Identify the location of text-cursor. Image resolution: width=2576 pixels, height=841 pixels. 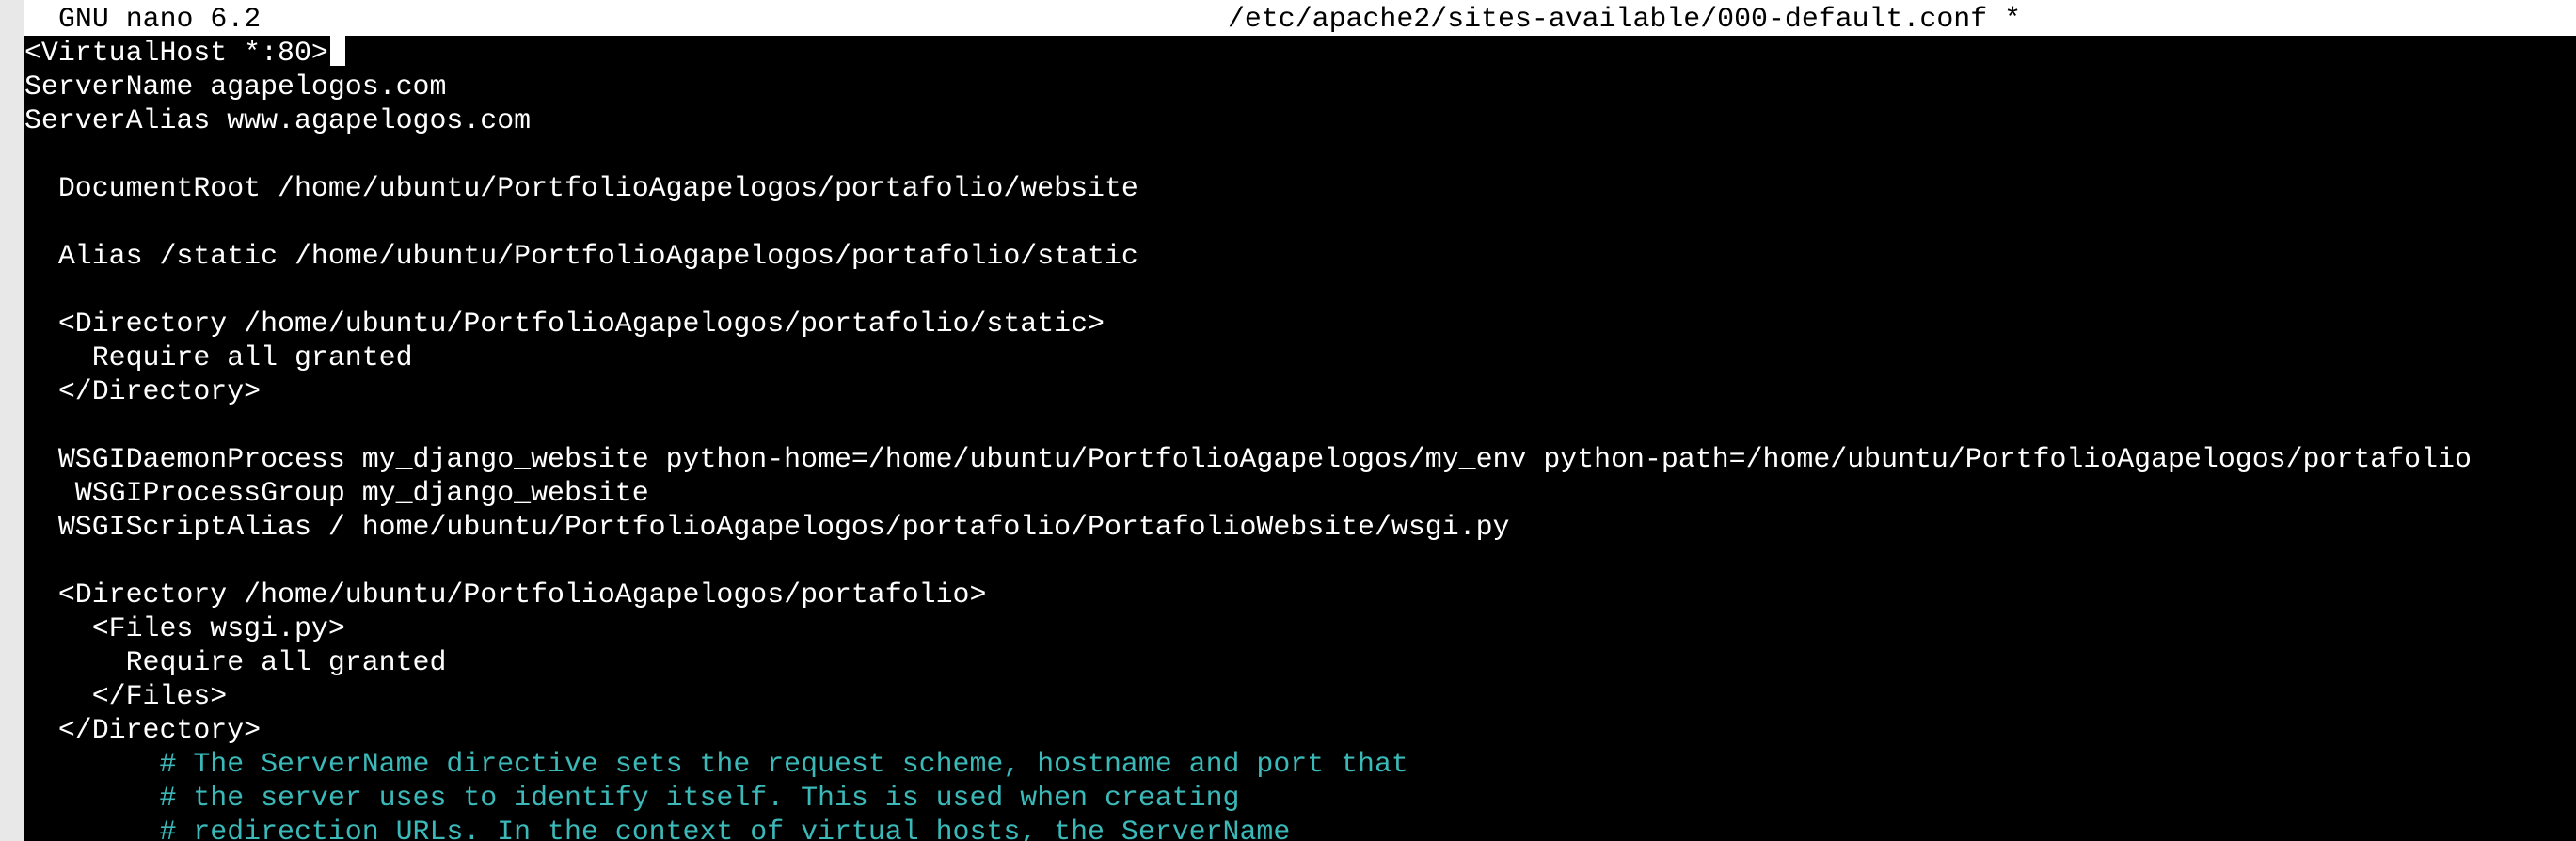
(337, 51).